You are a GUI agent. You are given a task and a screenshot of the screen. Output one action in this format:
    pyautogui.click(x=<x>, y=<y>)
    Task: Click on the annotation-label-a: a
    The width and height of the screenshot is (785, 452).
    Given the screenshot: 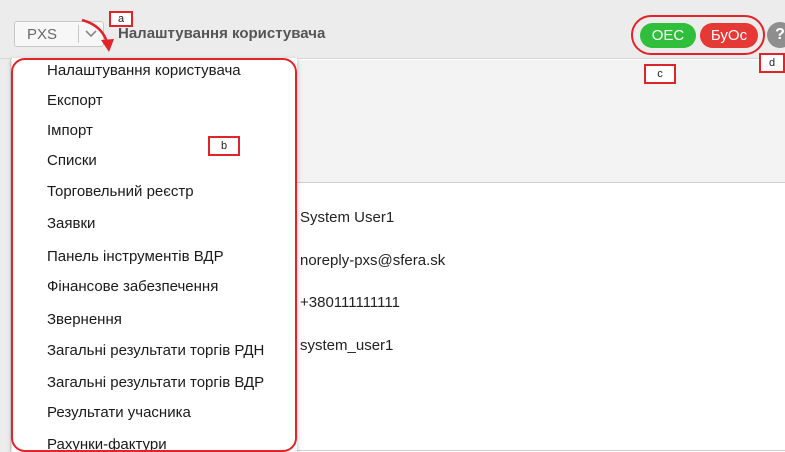 What is the action you would take?
    pyautogui.click(x=121, y=19)
    